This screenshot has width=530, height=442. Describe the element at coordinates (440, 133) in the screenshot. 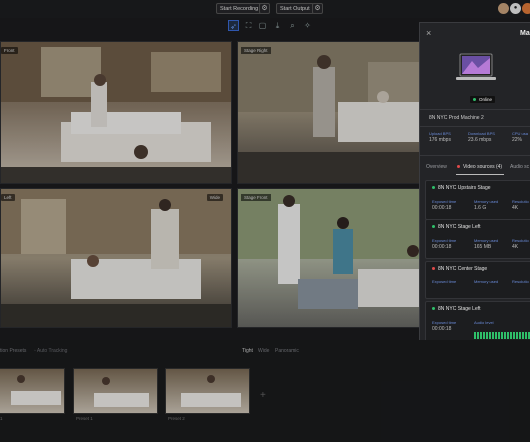

I see `upload-label: Upload BPS` at that location.